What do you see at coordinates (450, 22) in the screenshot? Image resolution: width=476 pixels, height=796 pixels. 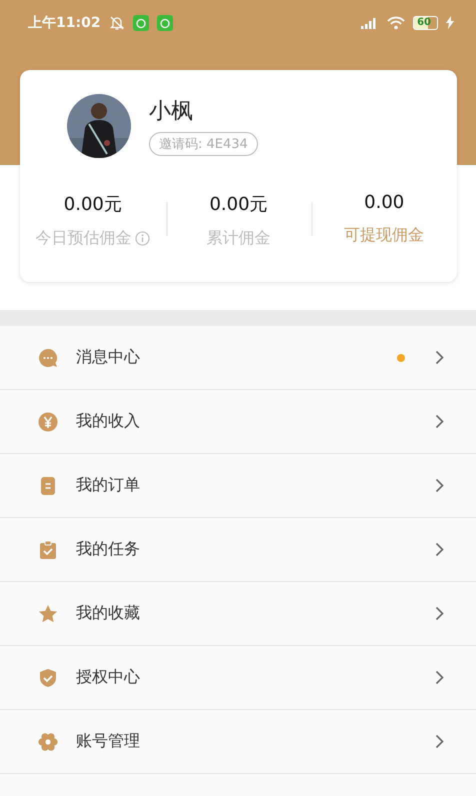 I see `charging-icon` at bounding box center [450, 22].